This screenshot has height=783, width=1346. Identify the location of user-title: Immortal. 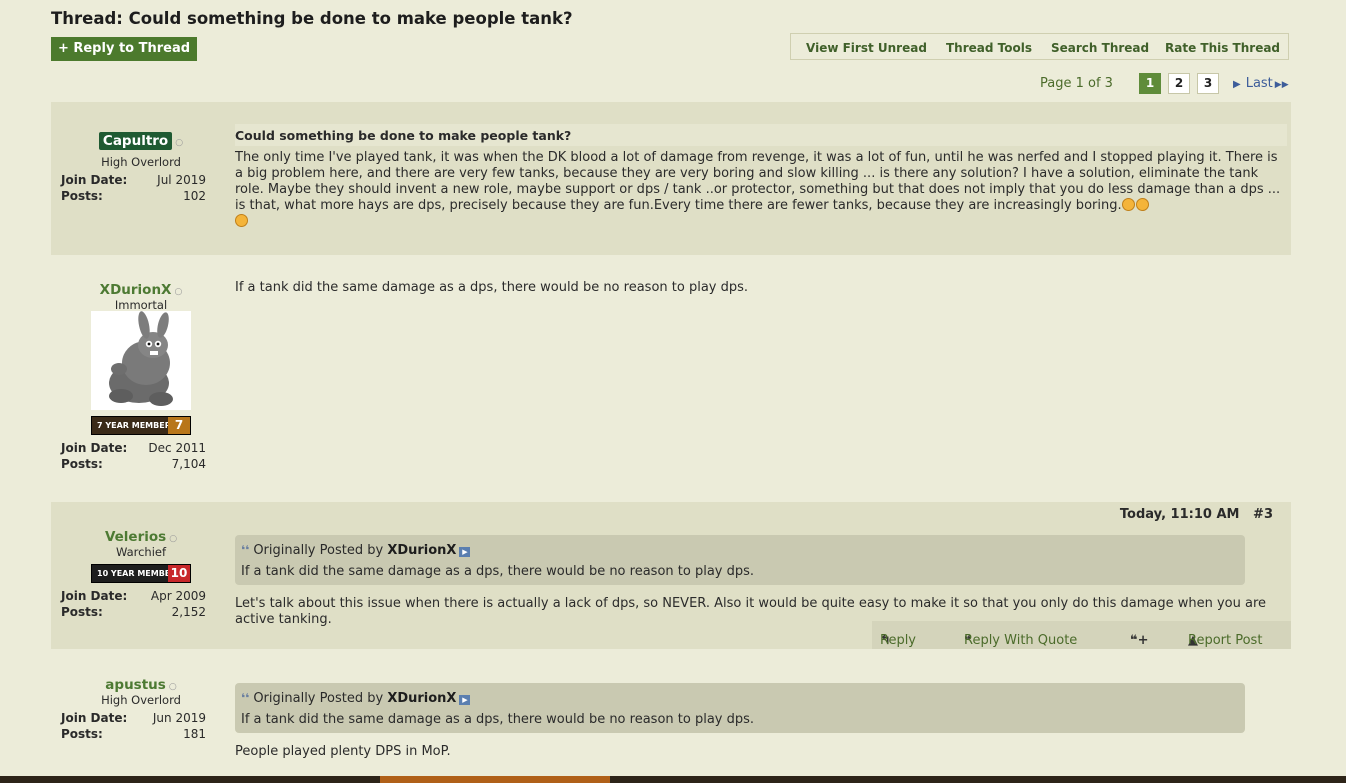
(141, 305).